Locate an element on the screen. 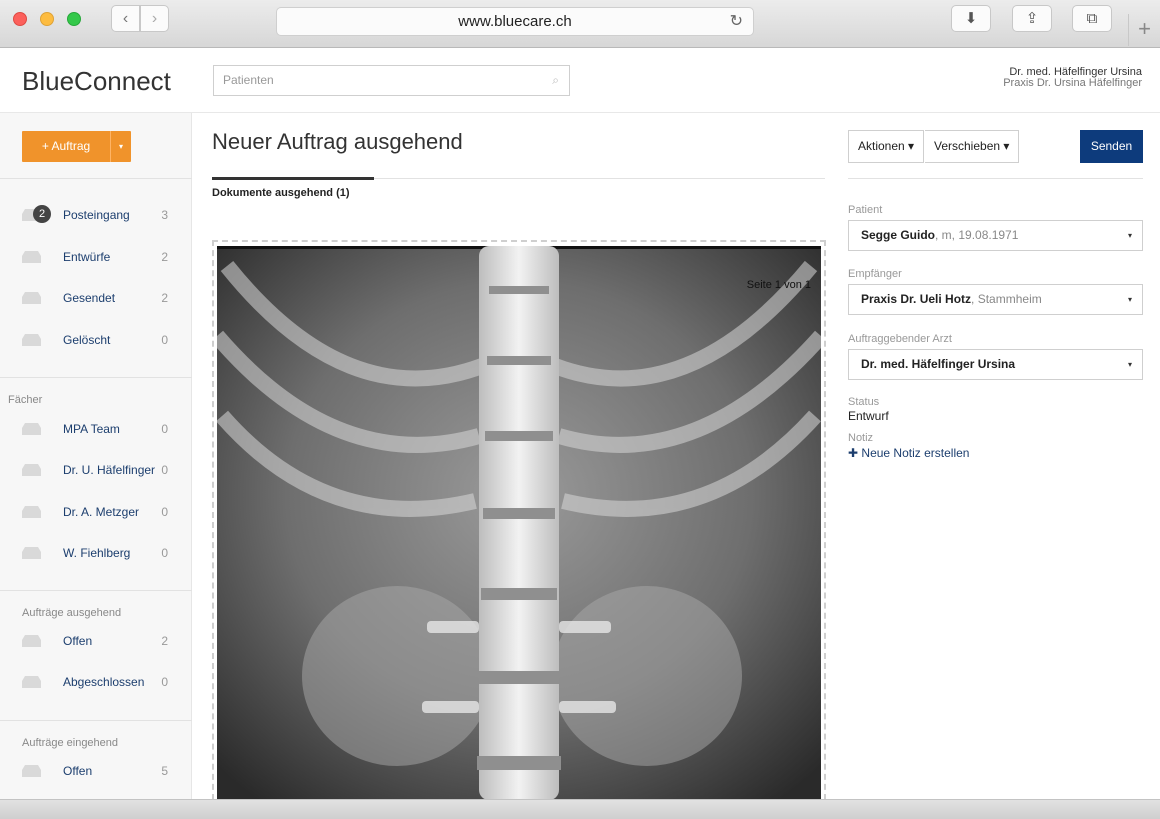  sidebar-item-count: 5 is located at coordinates (164, 771).